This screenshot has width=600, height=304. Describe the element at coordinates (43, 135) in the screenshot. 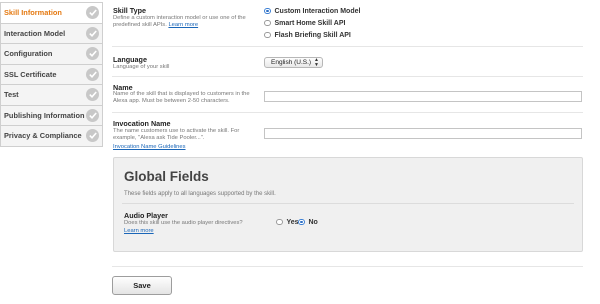

I see `sidebar-item-label: Privacy & Compliance` at that location.